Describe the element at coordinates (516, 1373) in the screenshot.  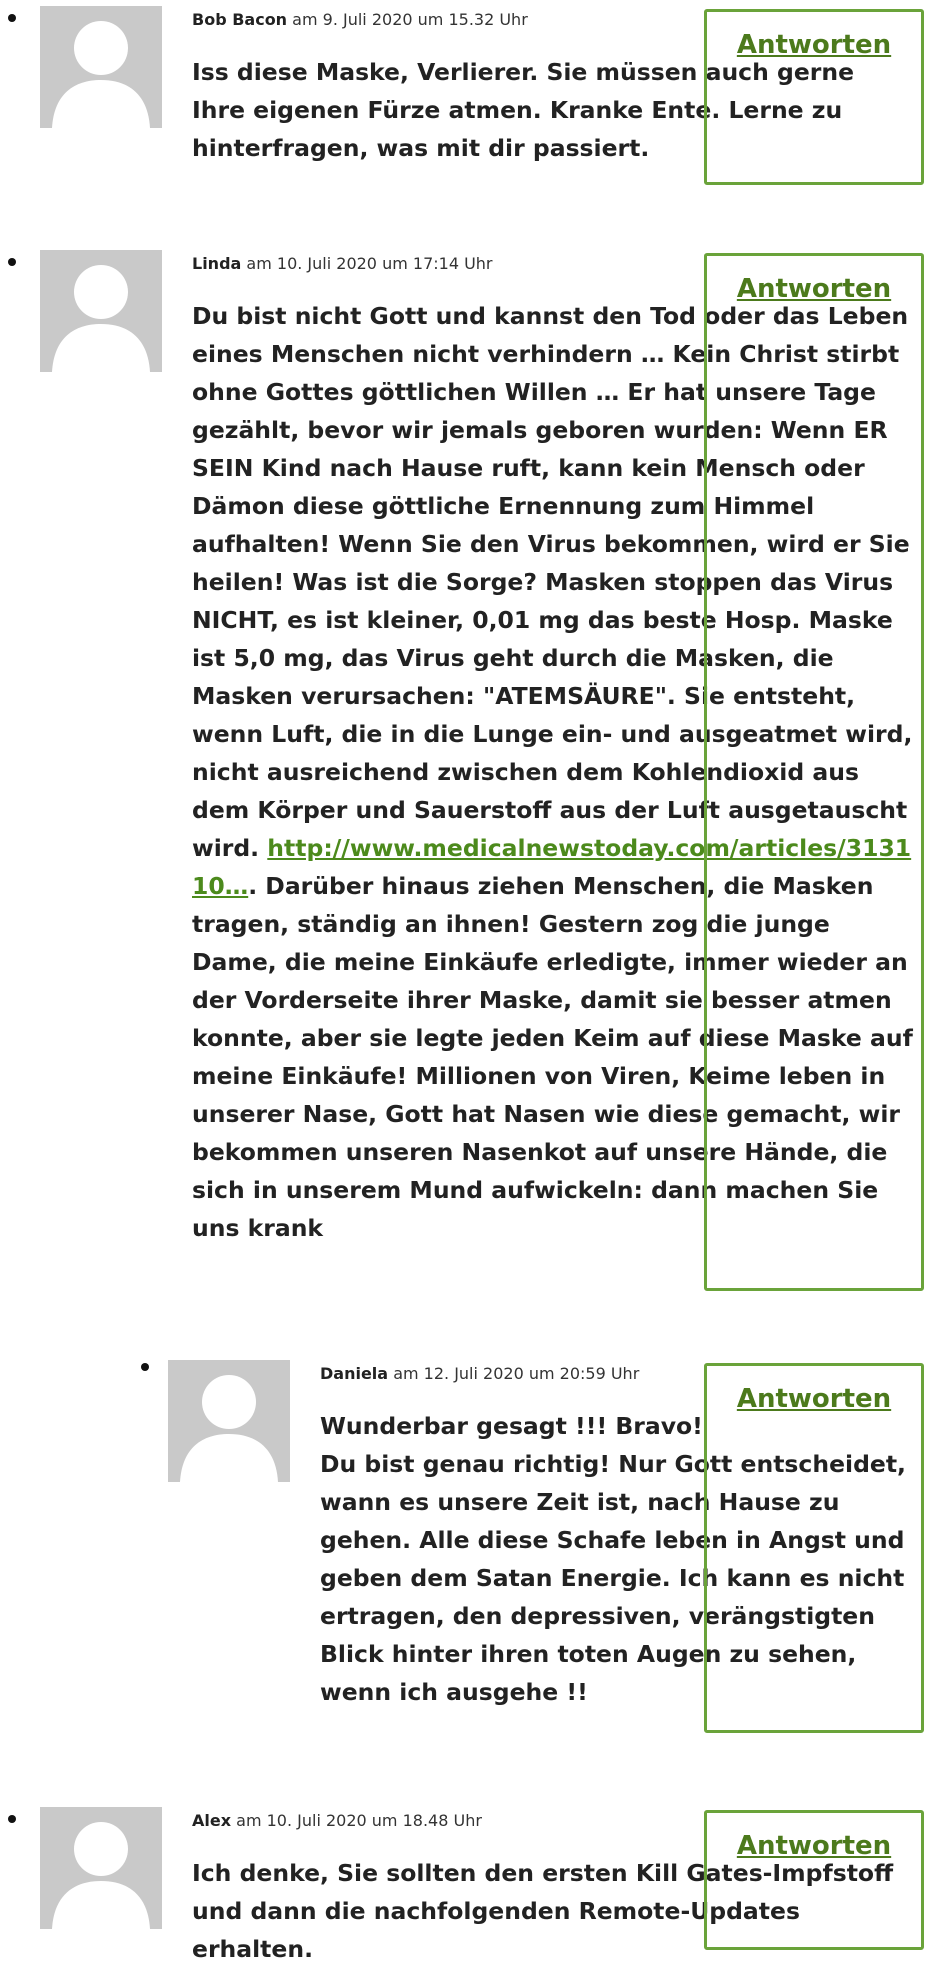
I see `comment-date: am 12. Juli 2020 um 20:59 Uhr` at that location.